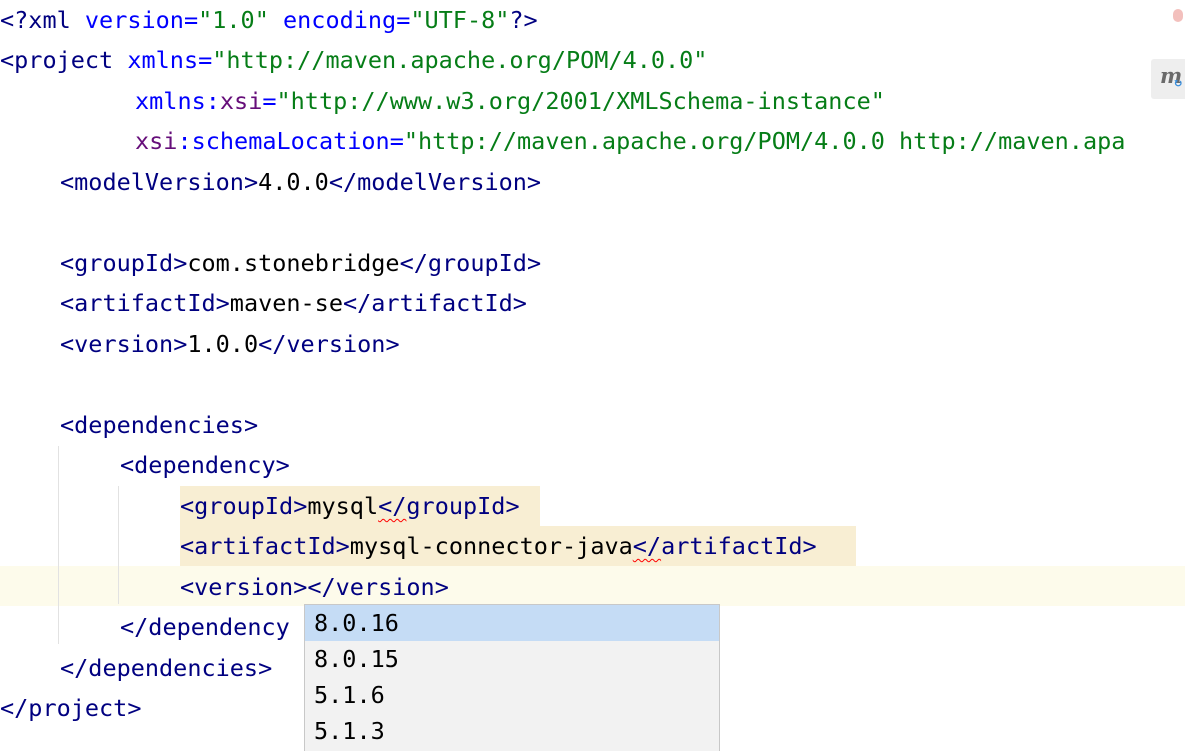 This screenshot has height=751, width=1185. Describe the element at coordinates (592, 586) in the screenshot. I see `caret-row-highlight` at that location.